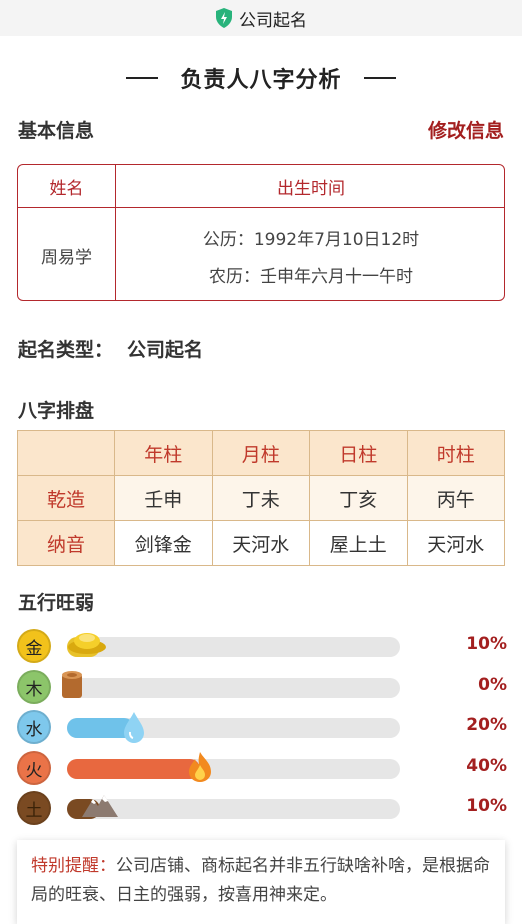  Describe the element at coordinates (133, 727) in the screenshot. I see `water-drop-icon` at that location.